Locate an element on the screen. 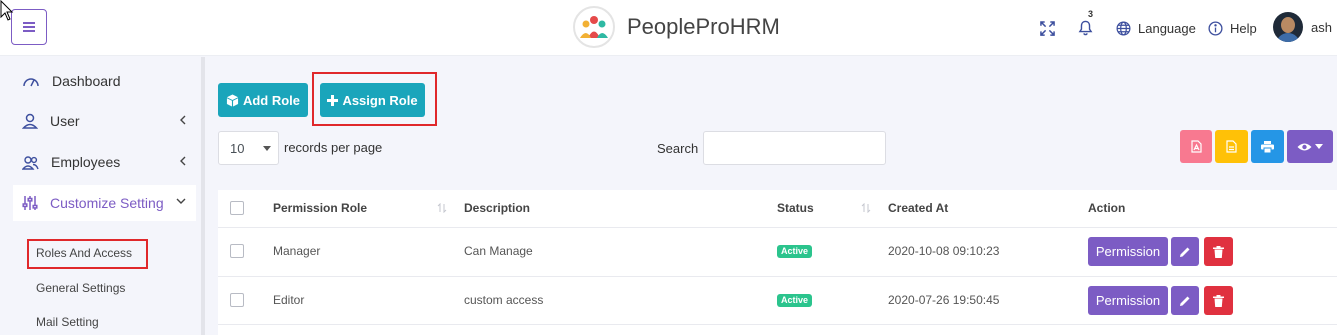 This screenshot has width=1337, height=335. records-per-page-select: 10 is located at coordinates (248, 148).